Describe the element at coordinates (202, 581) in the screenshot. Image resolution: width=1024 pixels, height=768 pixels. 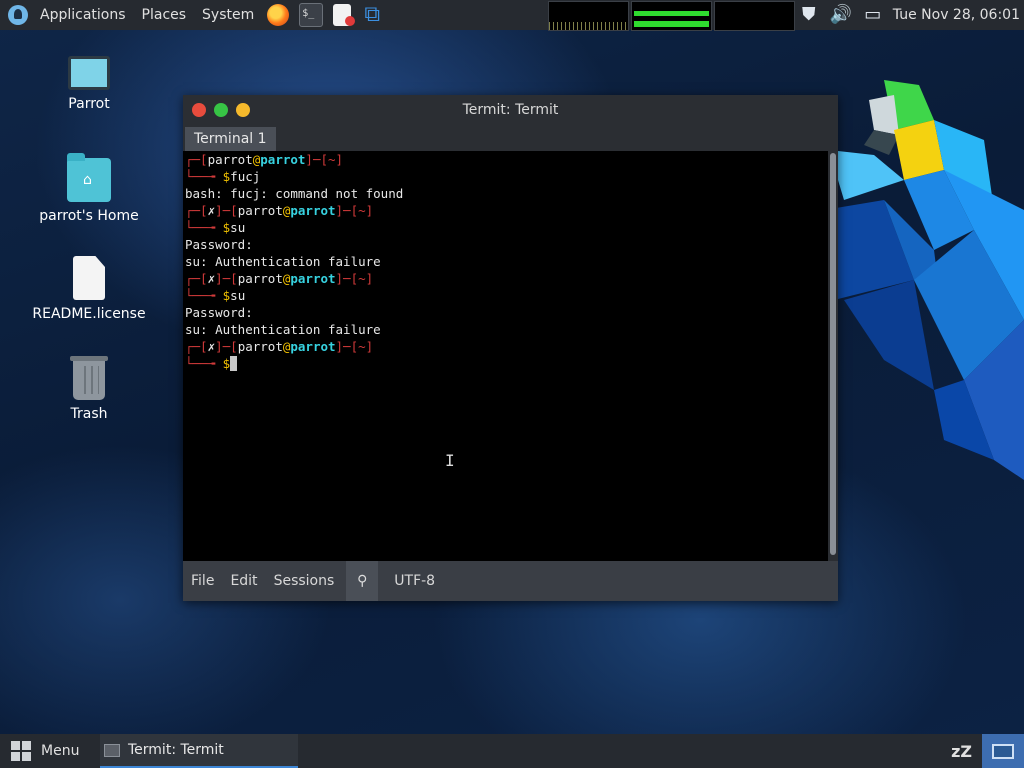
I see `menu-file: File` at that location.